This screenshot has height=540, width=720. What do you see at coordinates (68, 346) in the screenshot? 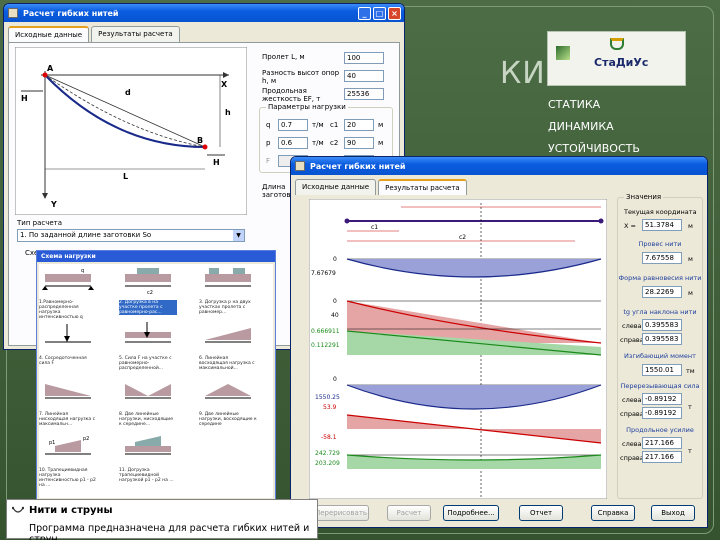
I see `scheme-item: 4. Сосредоточенная сила F` at bounding box center [68, 346].